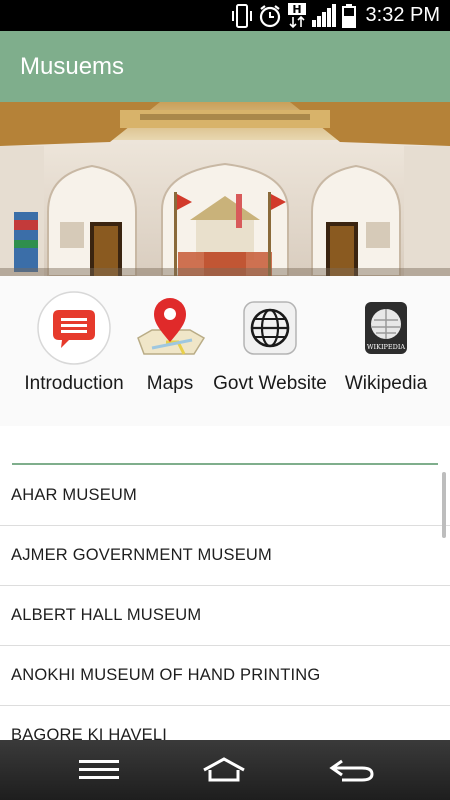 The image size is (450, 800). I want to click on list-item: ALBERT HALL MUSEUM, so click(225, 616).